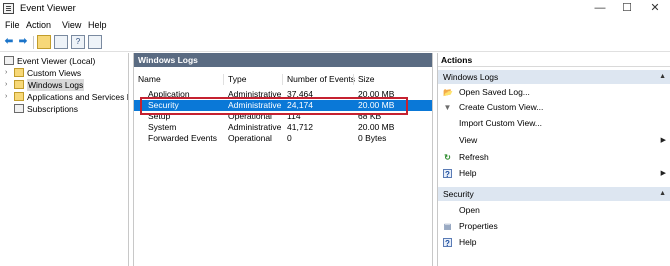  I want to click on console-tree-icon, so click(61, 42).